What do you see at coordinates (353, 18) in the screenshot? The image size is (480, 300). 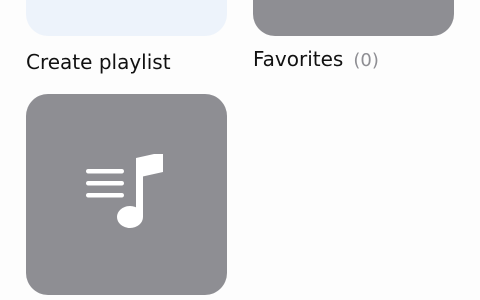 I see `favorites-tile` at bounding box center [353, 18].